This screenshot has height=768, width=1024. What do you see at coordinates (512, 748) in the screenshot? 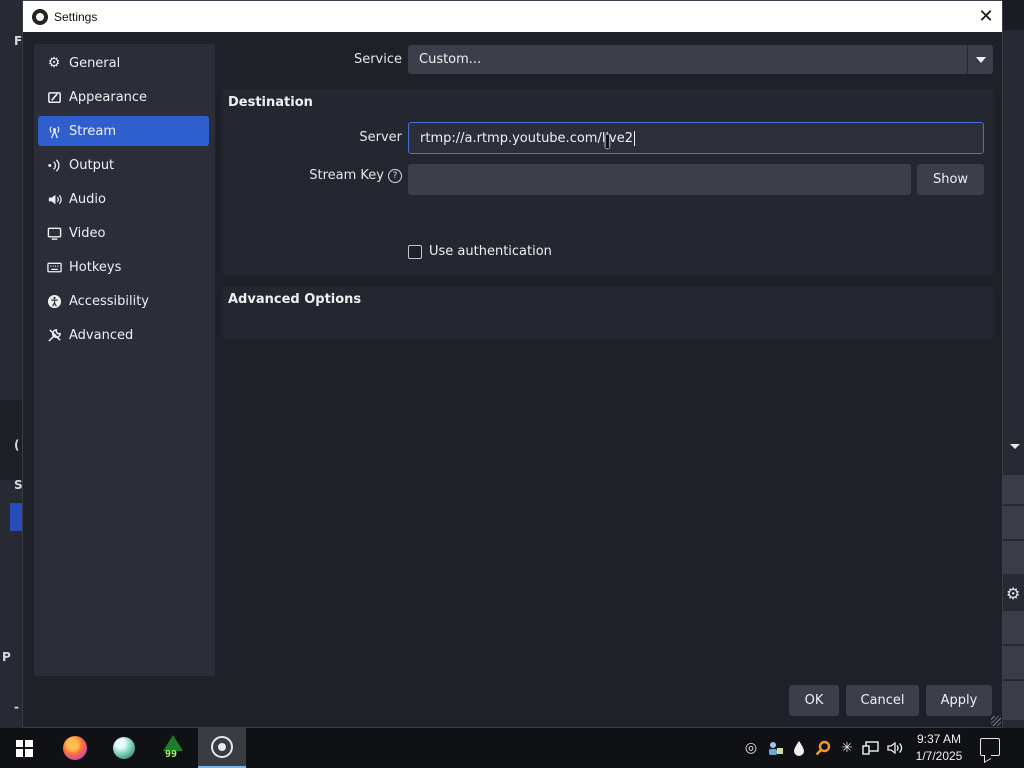
I see `taskbar: 99 ◎ ✳ 9:37 AM 1/7/2025` at bounding box center [512, 748].